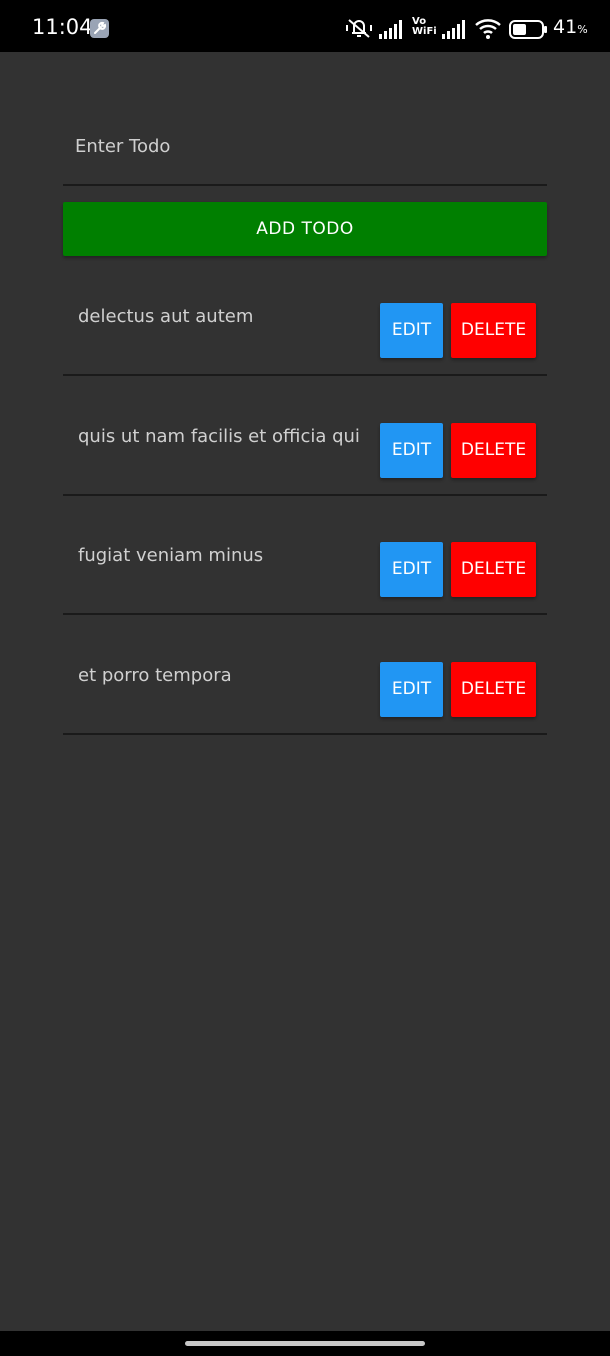 The image size is (610, 1356). I want to click on vowifi-bottom: WiFi, so click(424, 31).